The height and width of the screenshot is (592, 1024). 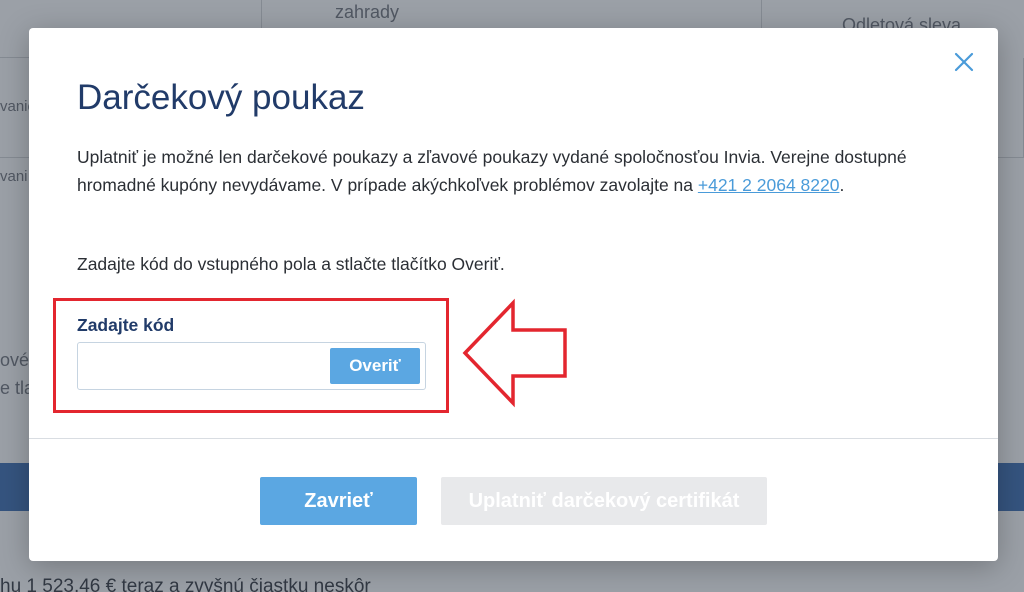 What do you see at coordinates (842, 185) in the screenshot?
I see `description-end: .` at bounding box center [842, 185].